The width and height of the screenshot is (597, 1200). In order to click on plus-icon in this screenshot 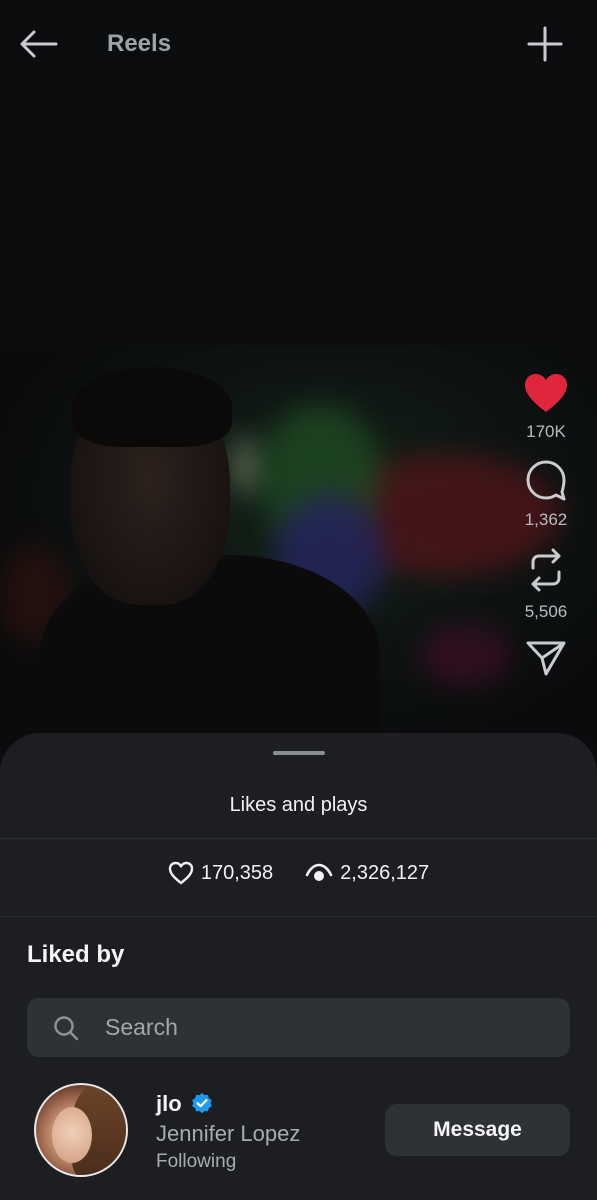, I will do `click(545, 44)`.